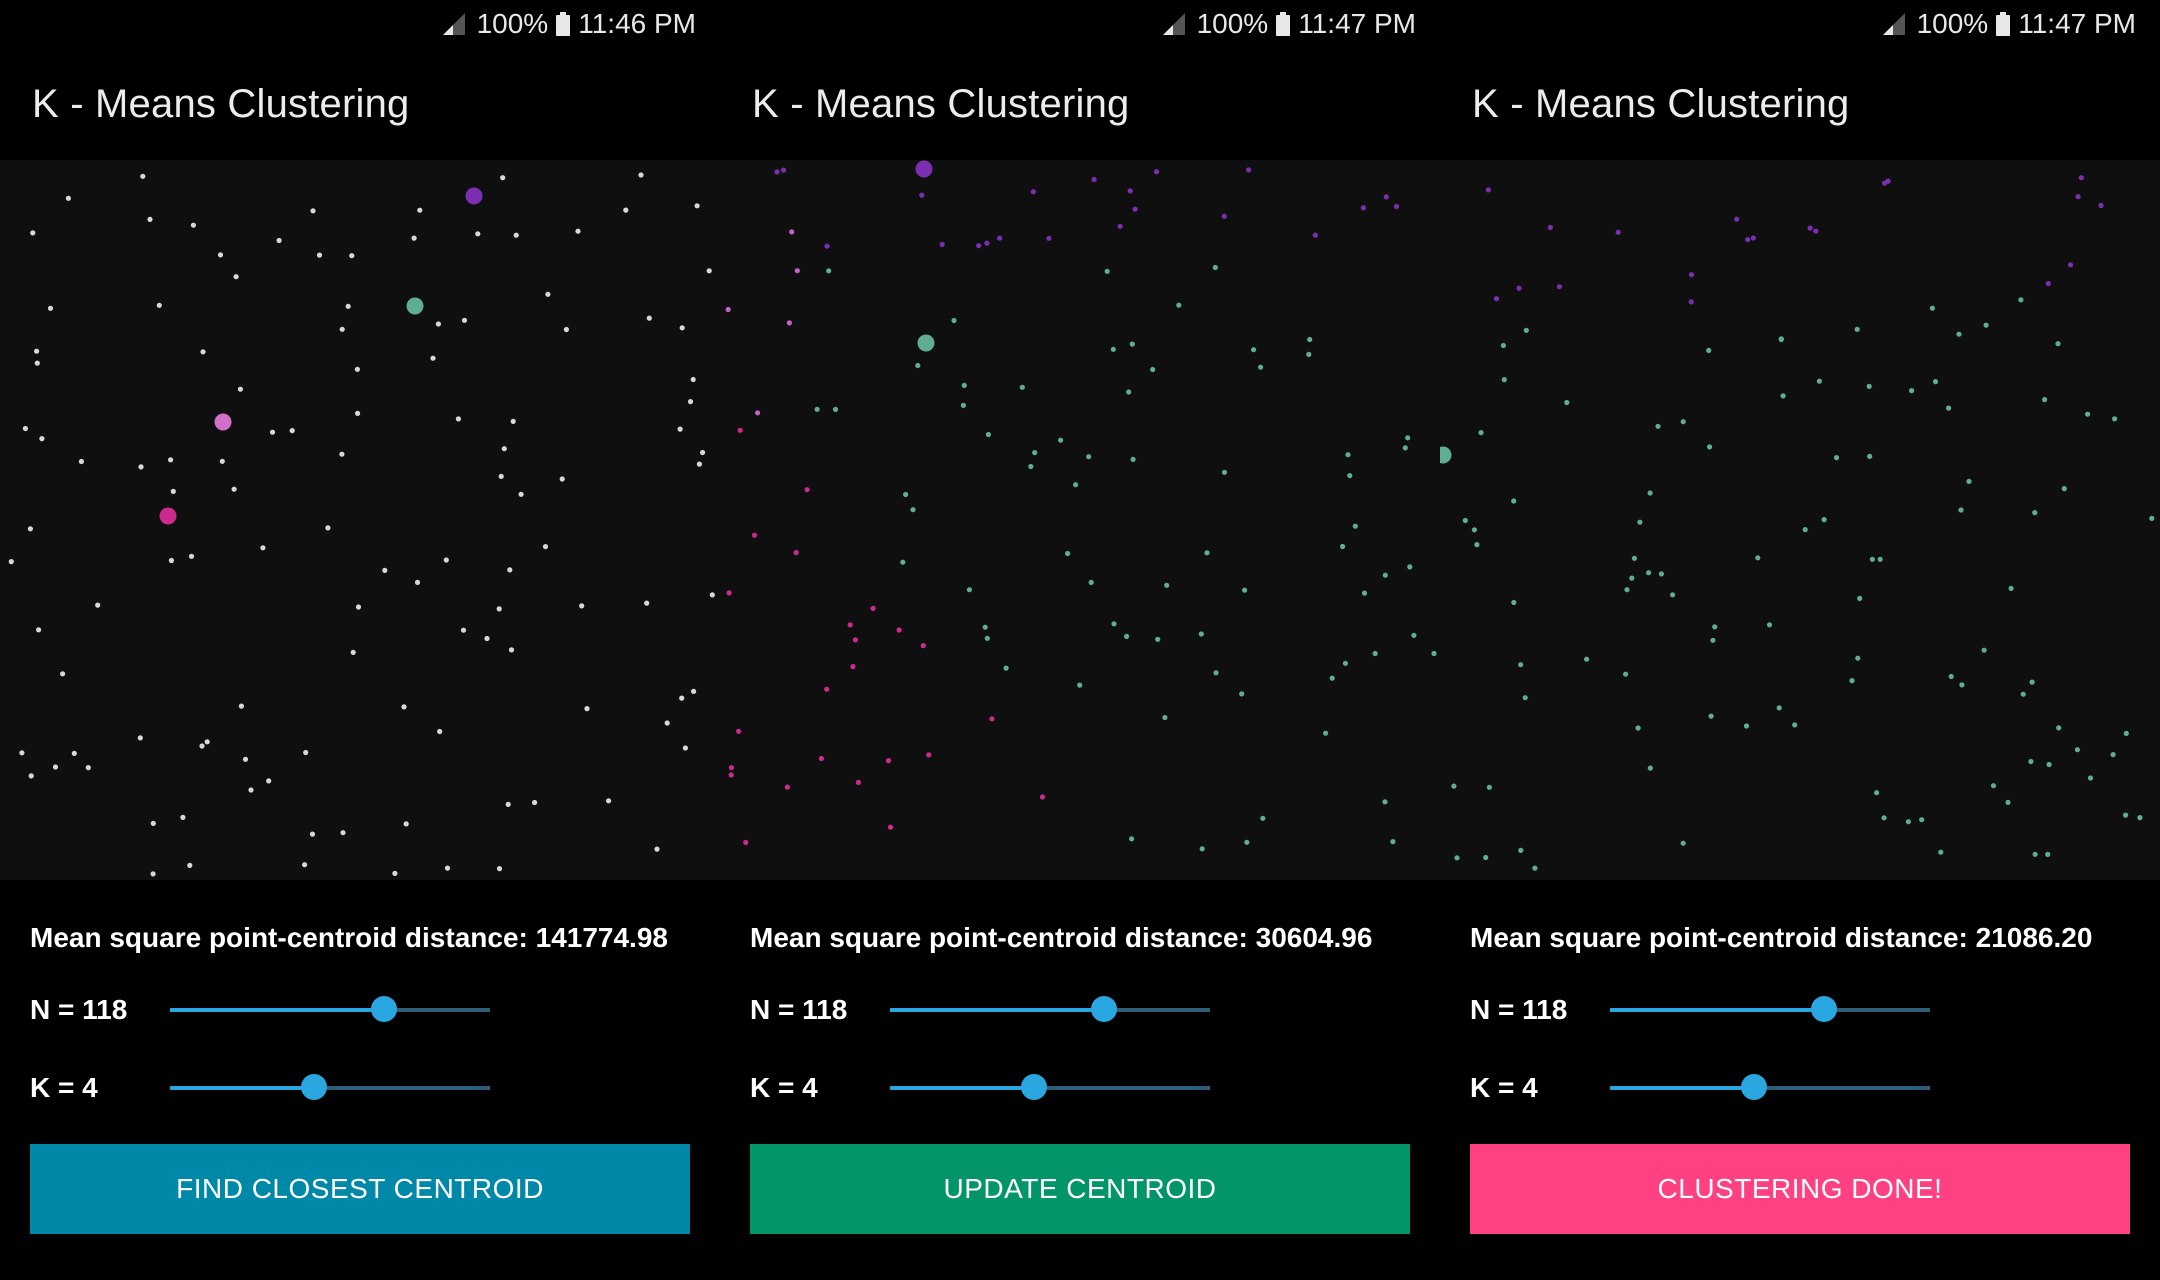 The image size is (2160, 1280). I want to click on action-button: FIND CLOSEST CENTROID, so click(360, 1189).